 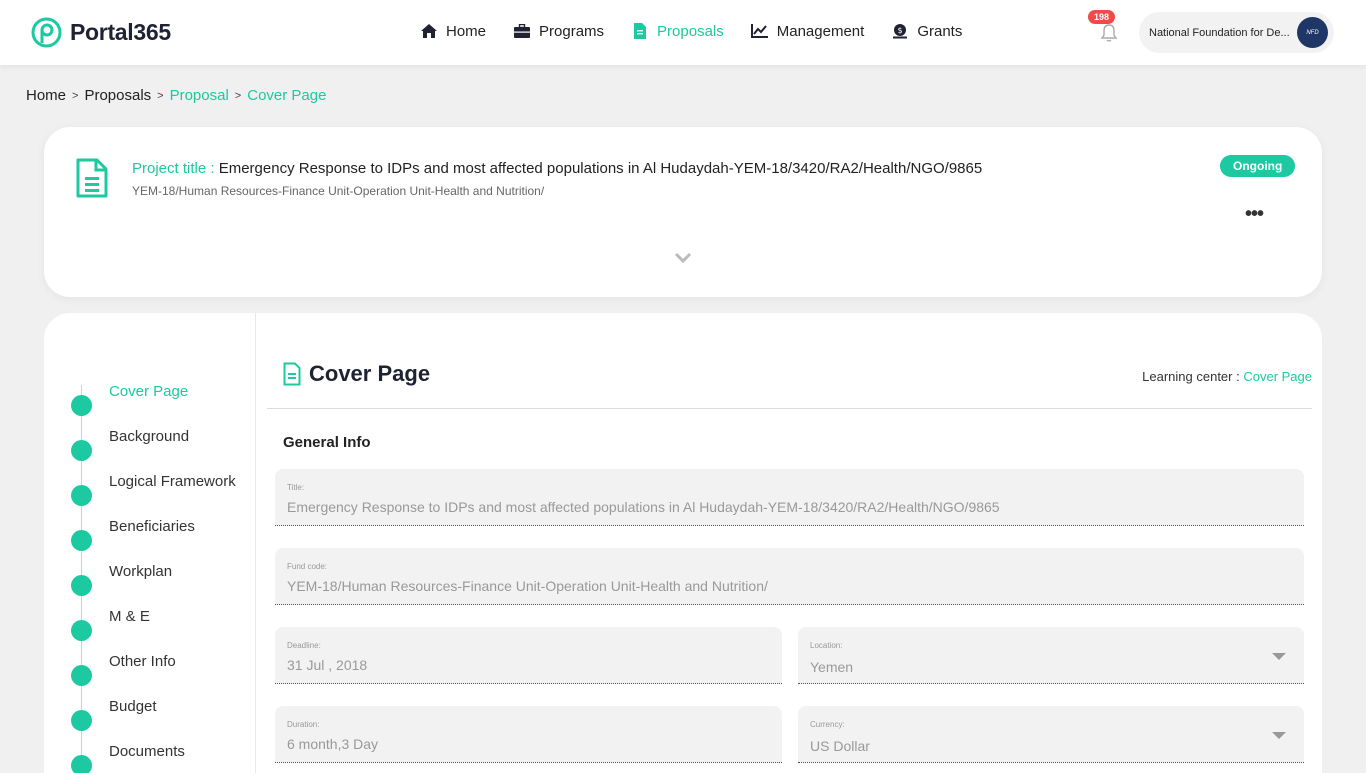 I want to click on nav-grants: $ Grants, so click(x=926, y=31).